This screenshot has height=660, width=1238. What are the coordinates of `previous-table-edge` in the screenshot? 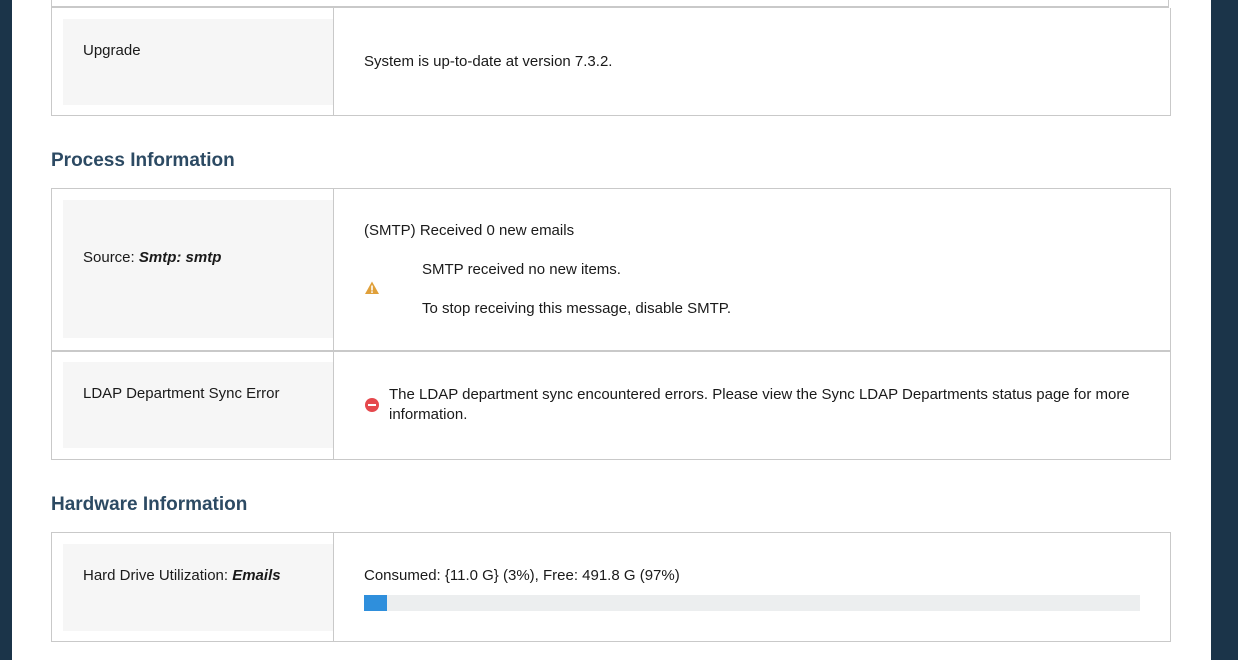 It's located at (610, 4).